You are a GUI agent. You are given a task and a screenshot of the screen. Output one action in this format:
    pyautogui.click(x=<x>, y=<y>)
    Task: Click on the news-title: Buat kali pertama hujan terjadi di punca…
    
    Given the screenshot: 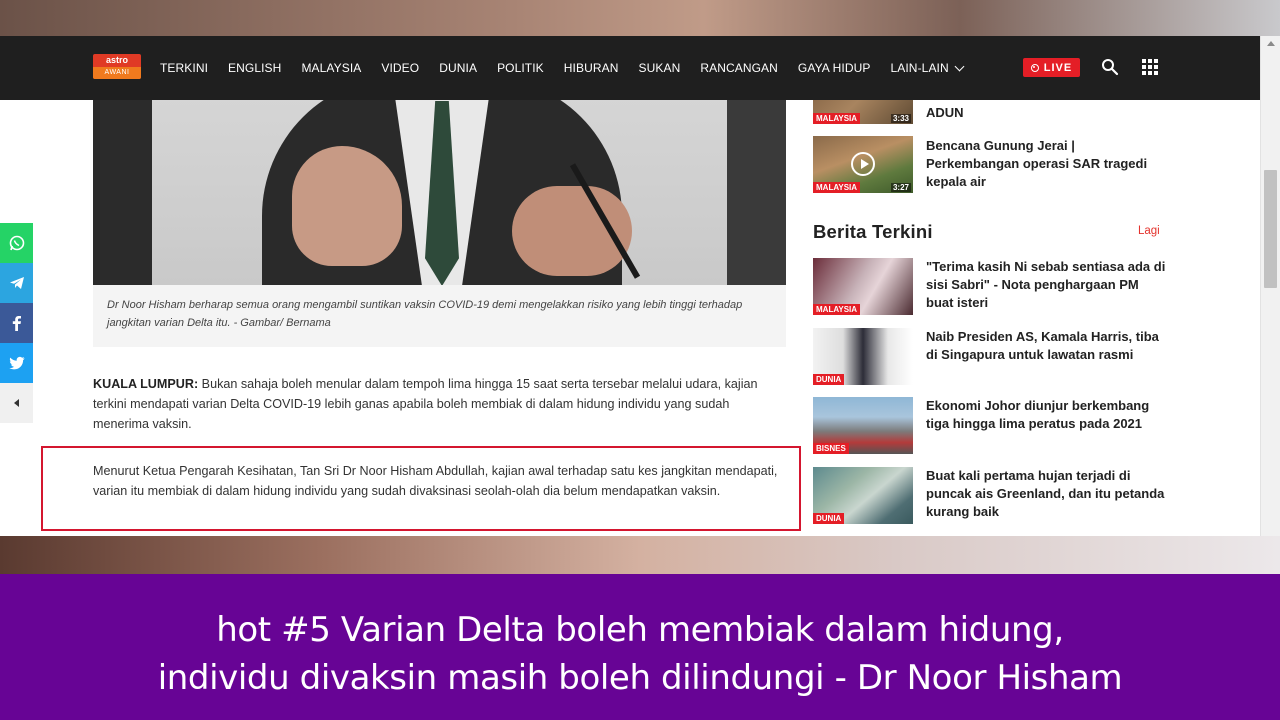 What is the action you would take?
    pyautogui.click(x=1046, y=494)
    